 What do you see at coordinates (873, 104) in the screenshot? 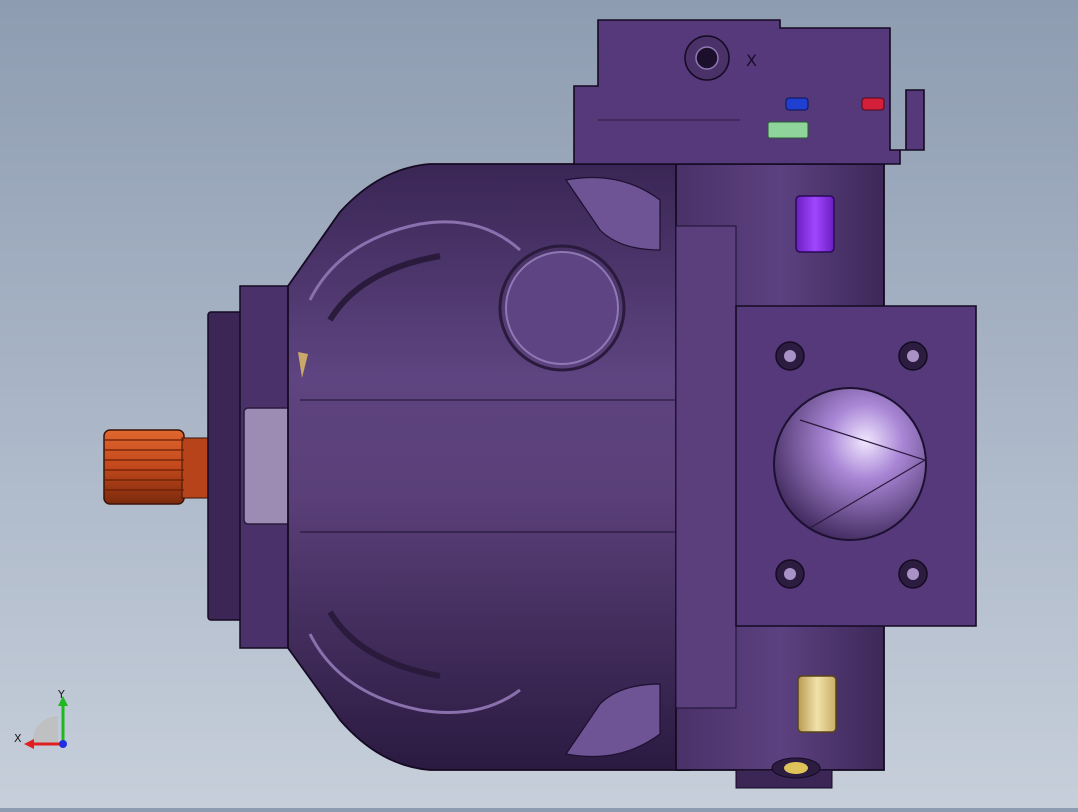
I see `red-plug` at bounding box center [873, 104].